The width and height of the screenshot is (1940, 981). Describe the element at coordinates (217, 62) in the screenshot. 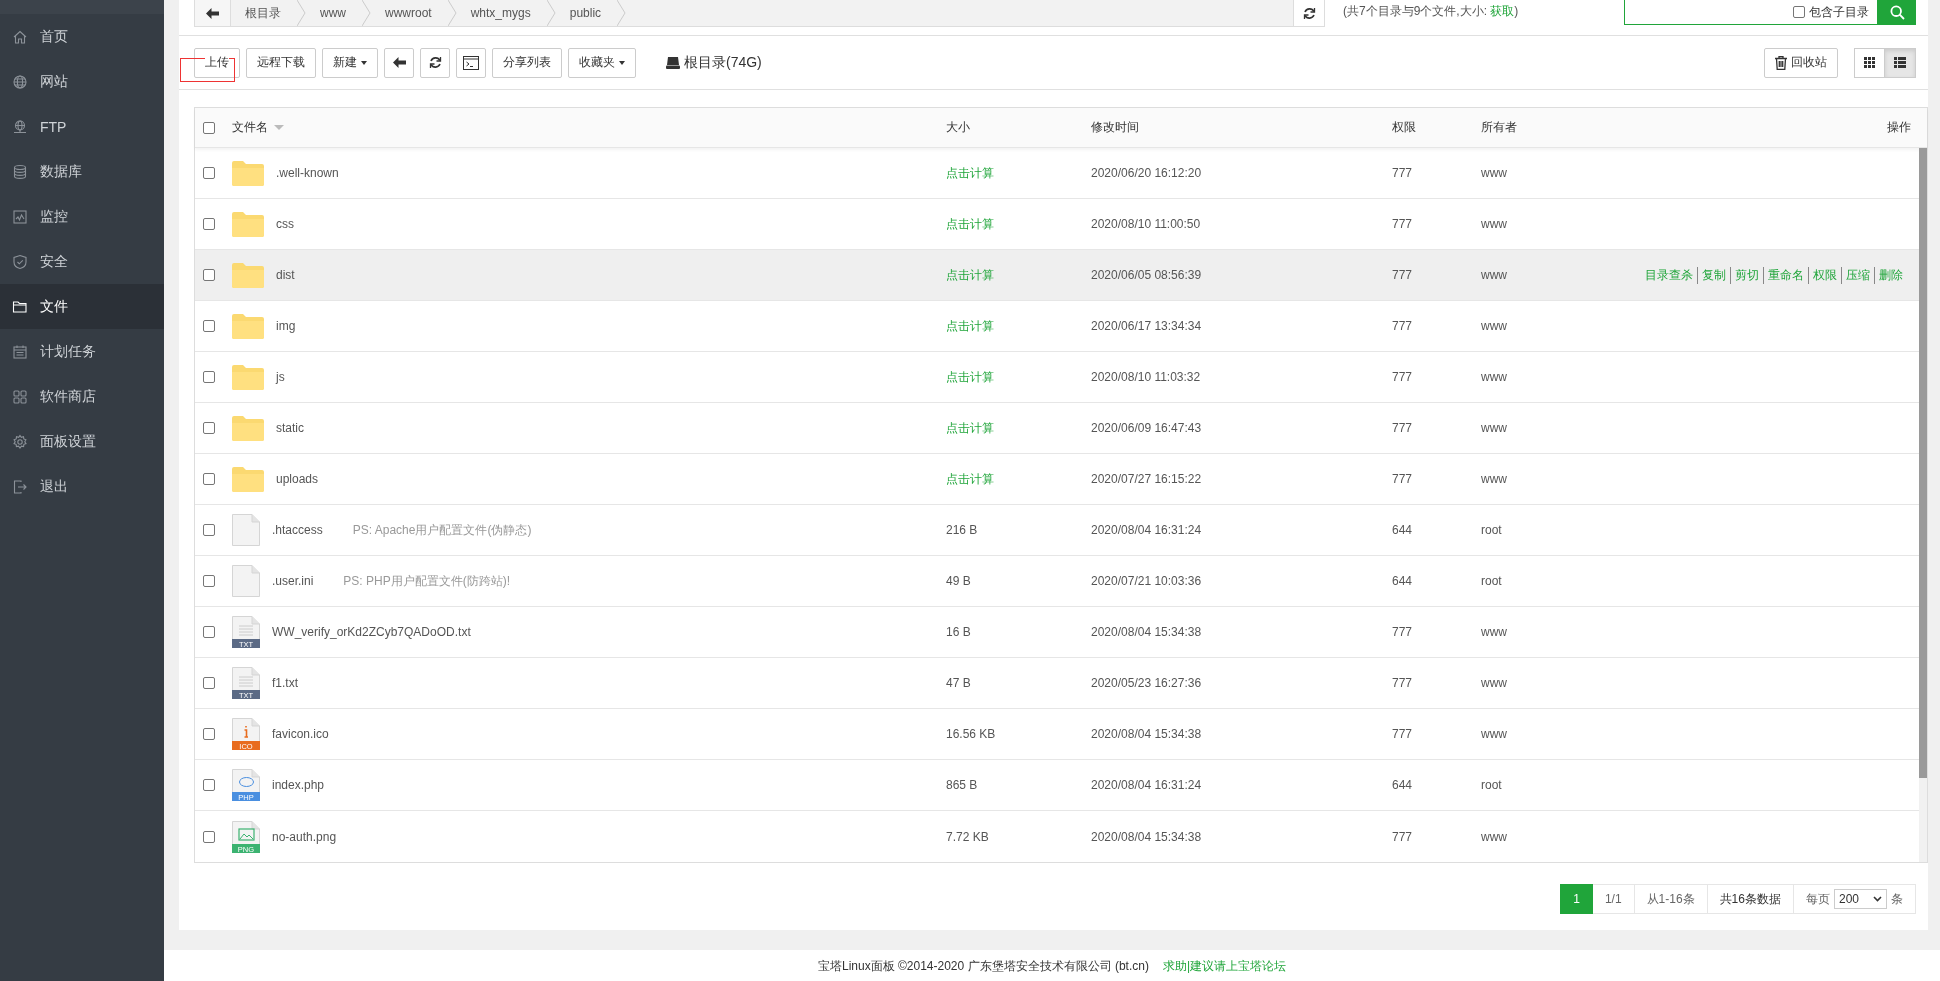

I see `toolbar-button: 上传` at that location.